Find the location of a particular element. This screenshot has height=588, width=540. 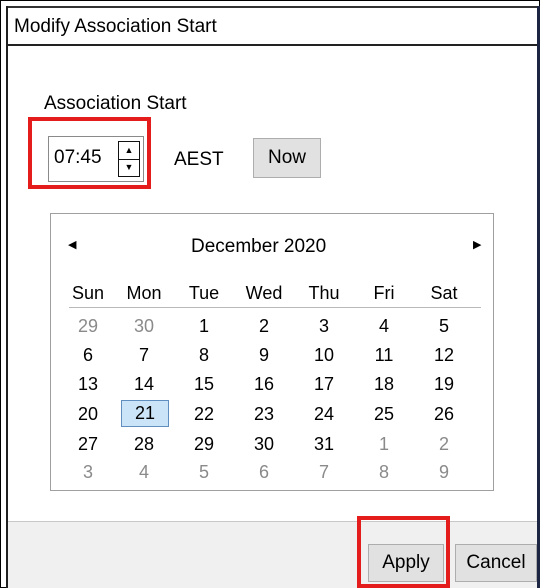

now-button: Now is located at coordinates (287, 158).